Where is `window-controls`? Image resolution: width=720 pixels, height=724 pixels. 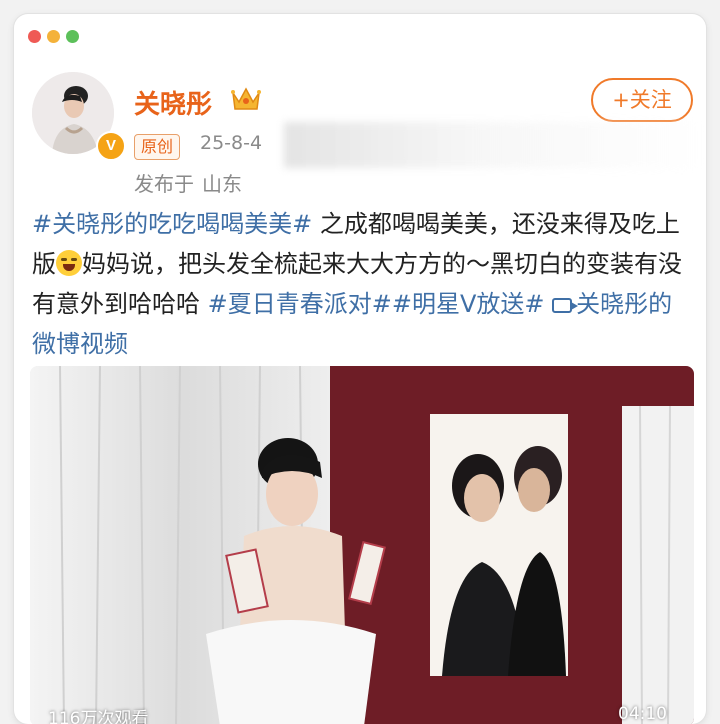 window-controls is located at coordinates (53, 36).